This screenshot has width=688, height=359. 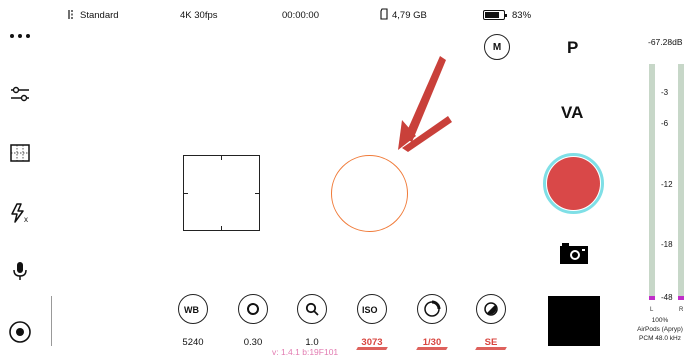 I want to click on more-dots-icon, so click(x=20, y=36).